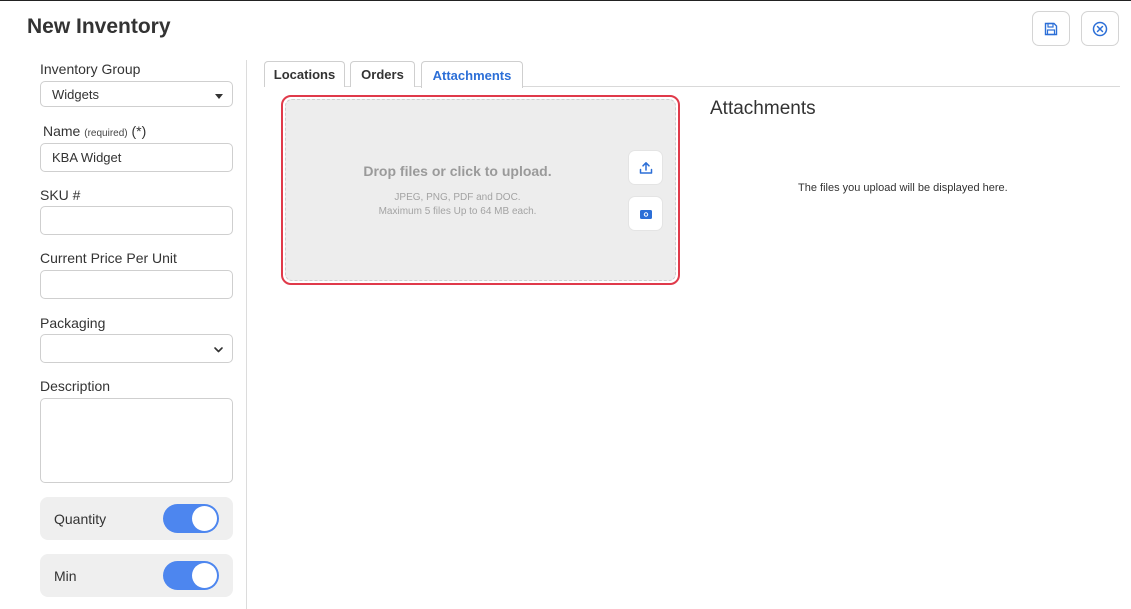  Describe the element at coordinates (136, 157) in the screenshot. I see `name-input: KBA Widget` at that location.